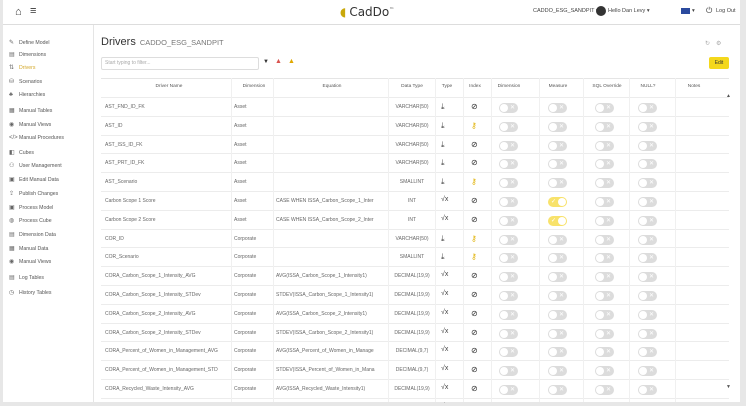 The image size is (746, 406). What do you see at coordinates (557, 202) in the screenshot?
I see `measure-toggle: ✓` at bounding box center [557, 202].